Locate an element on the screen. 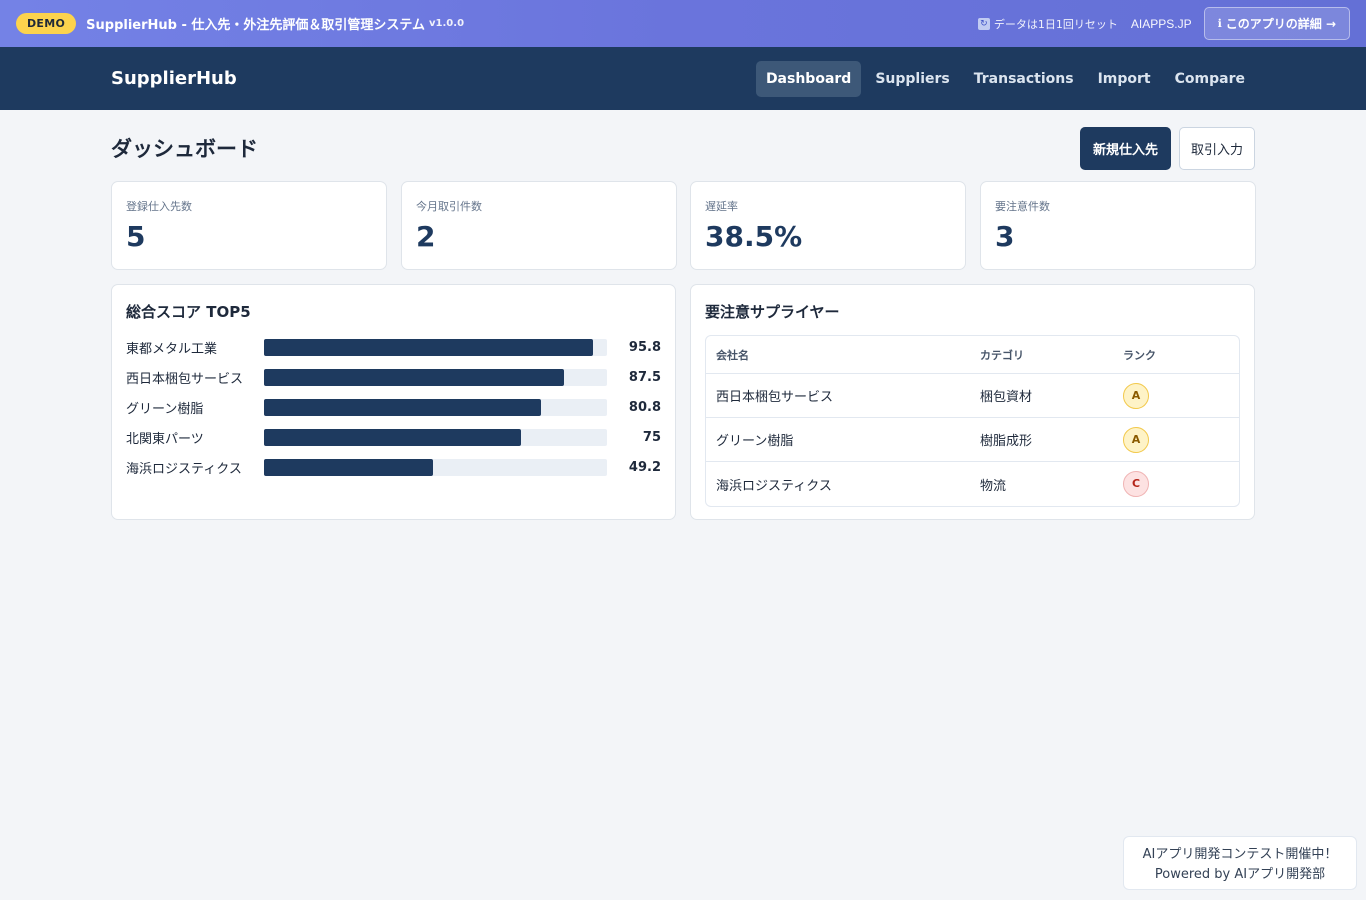  score-row: グリーン樹脂 80.8 is located at coordinates (393, 407).